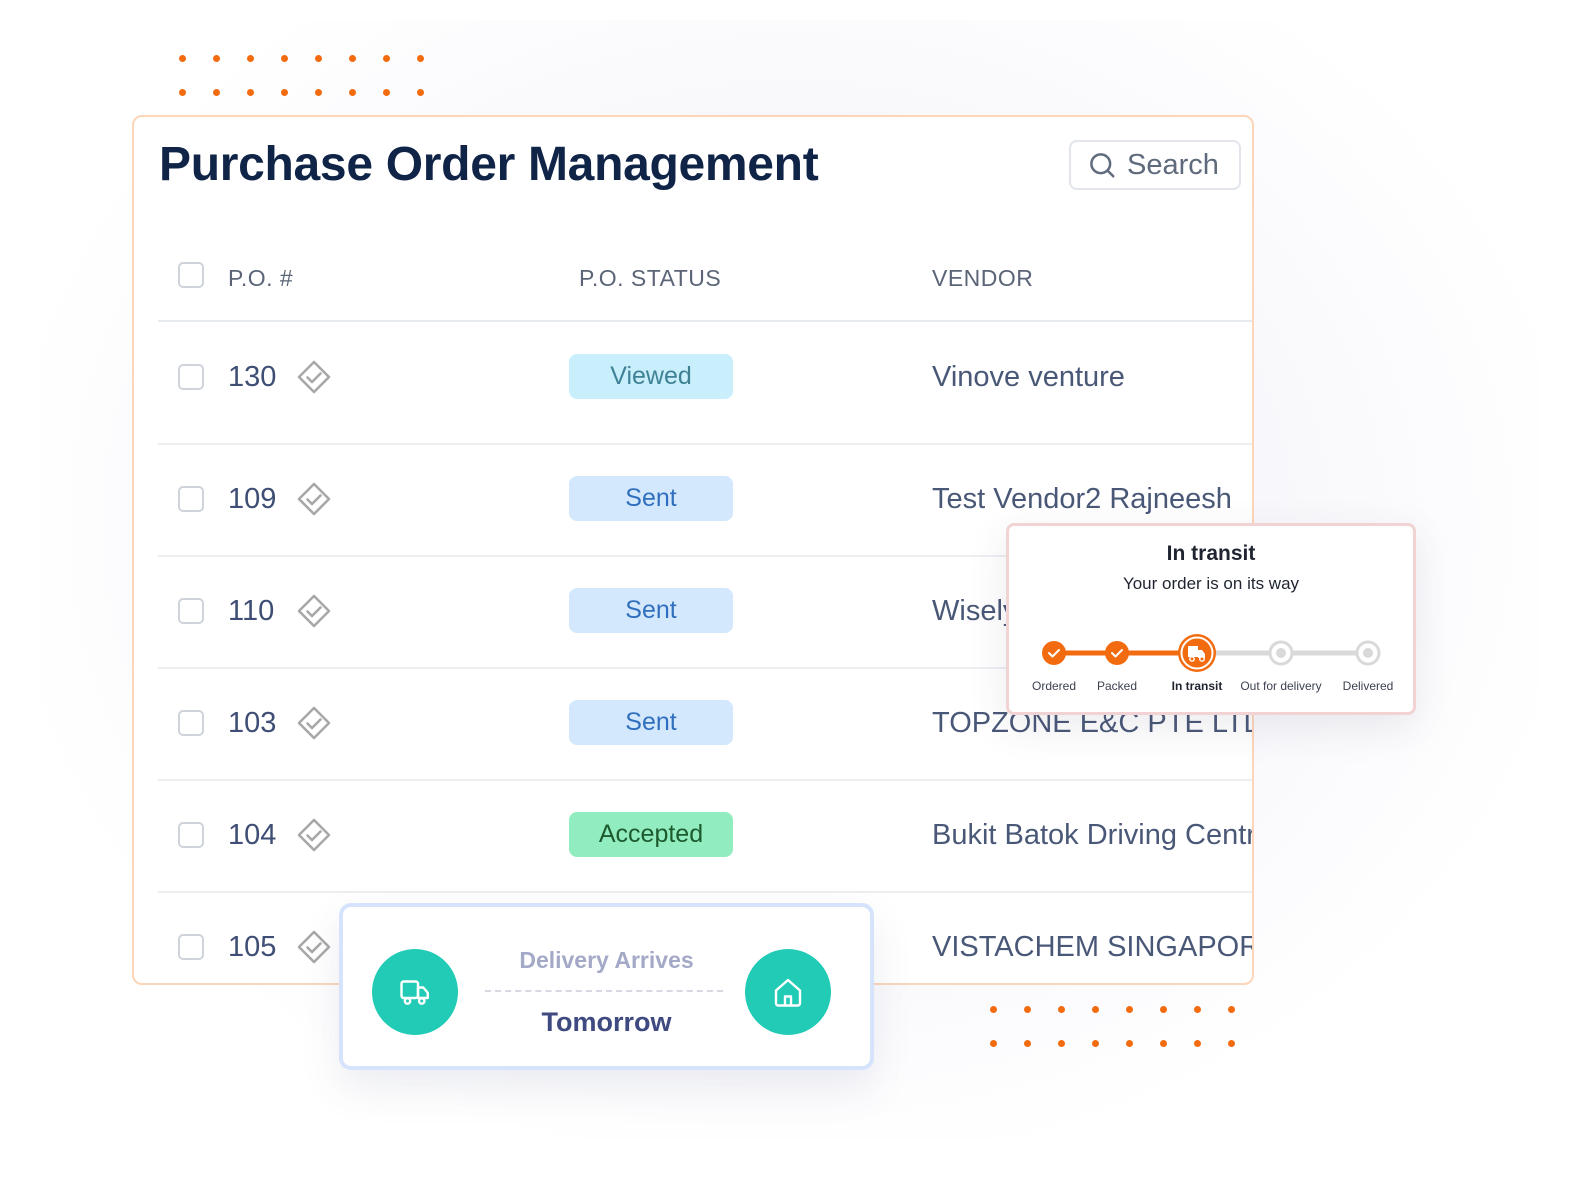  What do you see at coordinates (191, 275) in the screenshot?
I see `select-all-checkbox` at bounding box center [191, 275].